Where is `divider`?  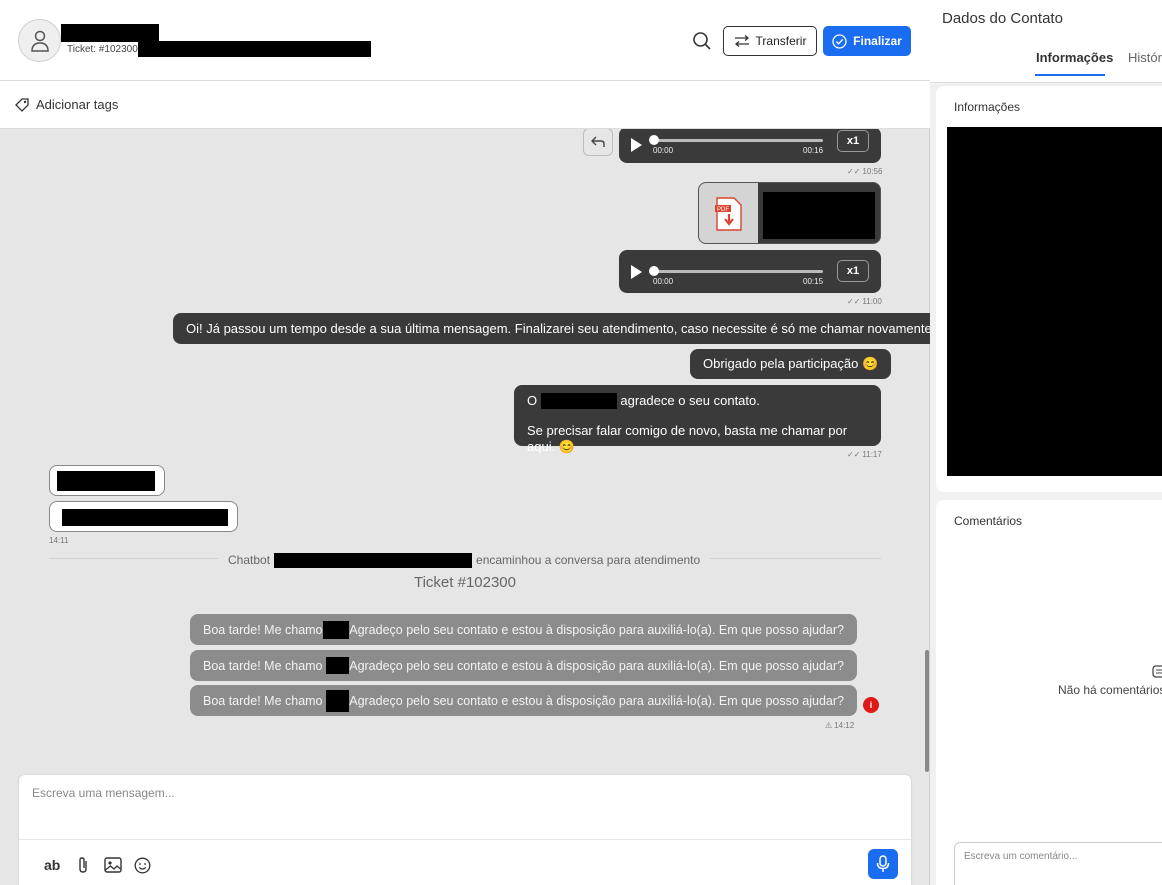
divider is located at coordinates (465, 839).